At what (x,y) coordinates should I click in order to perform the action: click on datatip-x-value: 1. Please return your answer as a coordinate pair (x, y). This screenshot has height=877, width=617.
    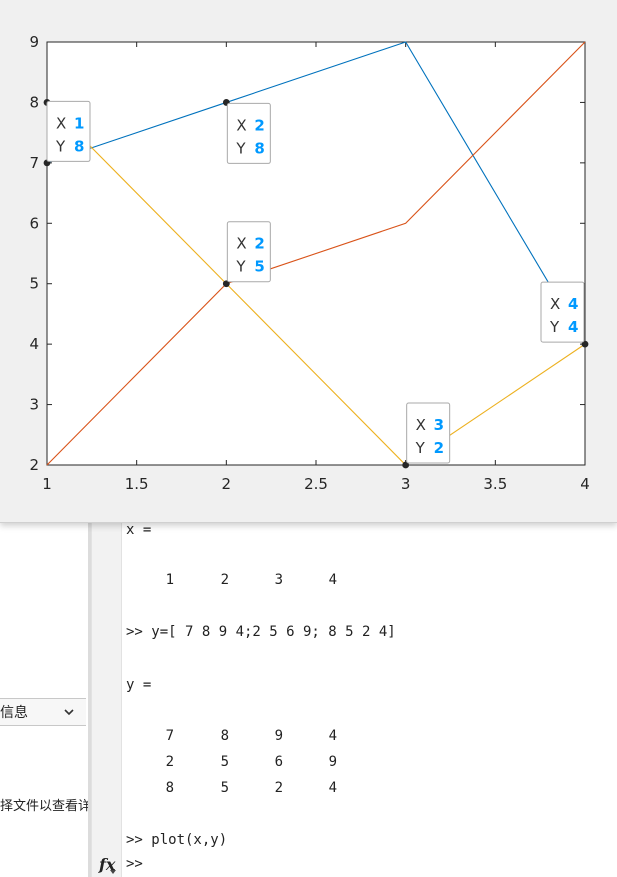
    Looking at the image, I should click on (79, 123).